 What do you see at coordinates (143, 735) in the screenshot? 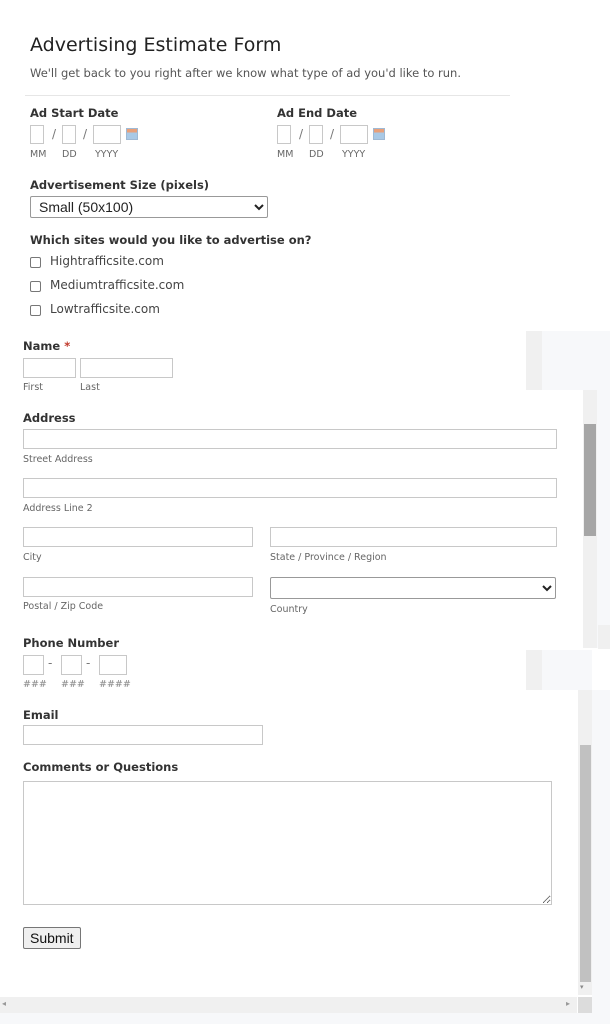
I see `email-input` at bounding box center [143, 735].